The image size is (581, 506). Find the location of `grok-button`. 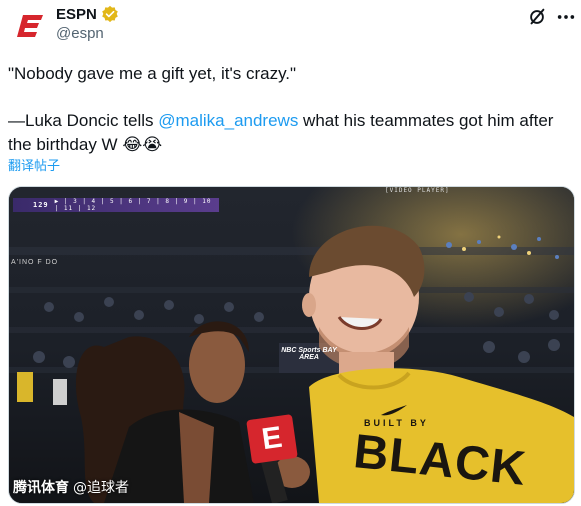

grok-button is located at coordinates (537, 17).